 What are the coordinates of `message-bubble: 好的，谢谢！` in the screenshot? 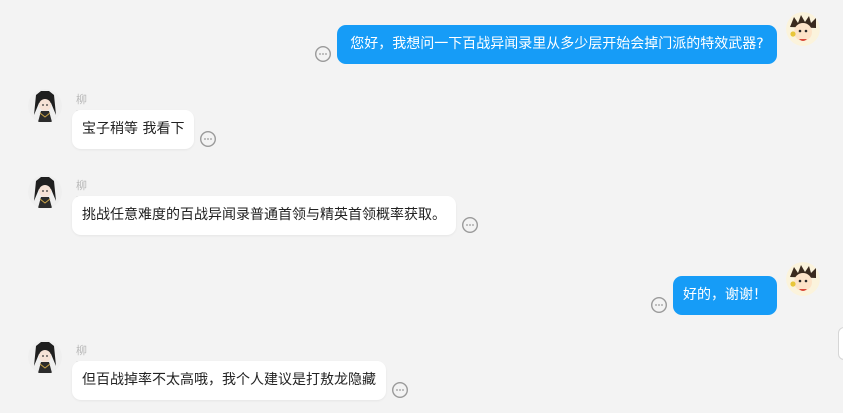 It's located at (725, 295).